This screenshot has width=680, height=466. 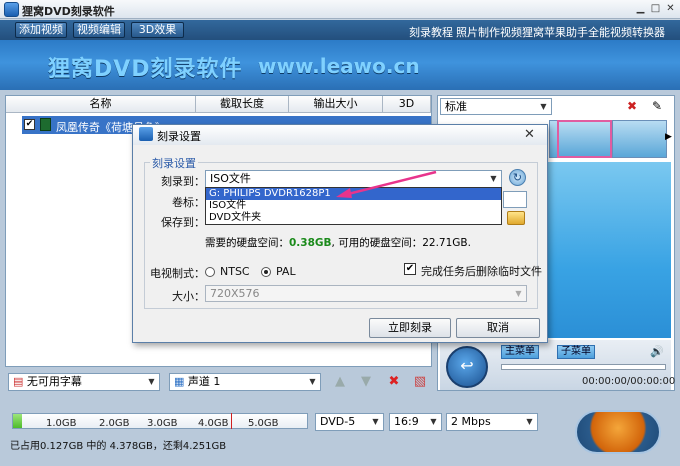 I want to click on browse-folder-icon, so click(x=516, y=218).